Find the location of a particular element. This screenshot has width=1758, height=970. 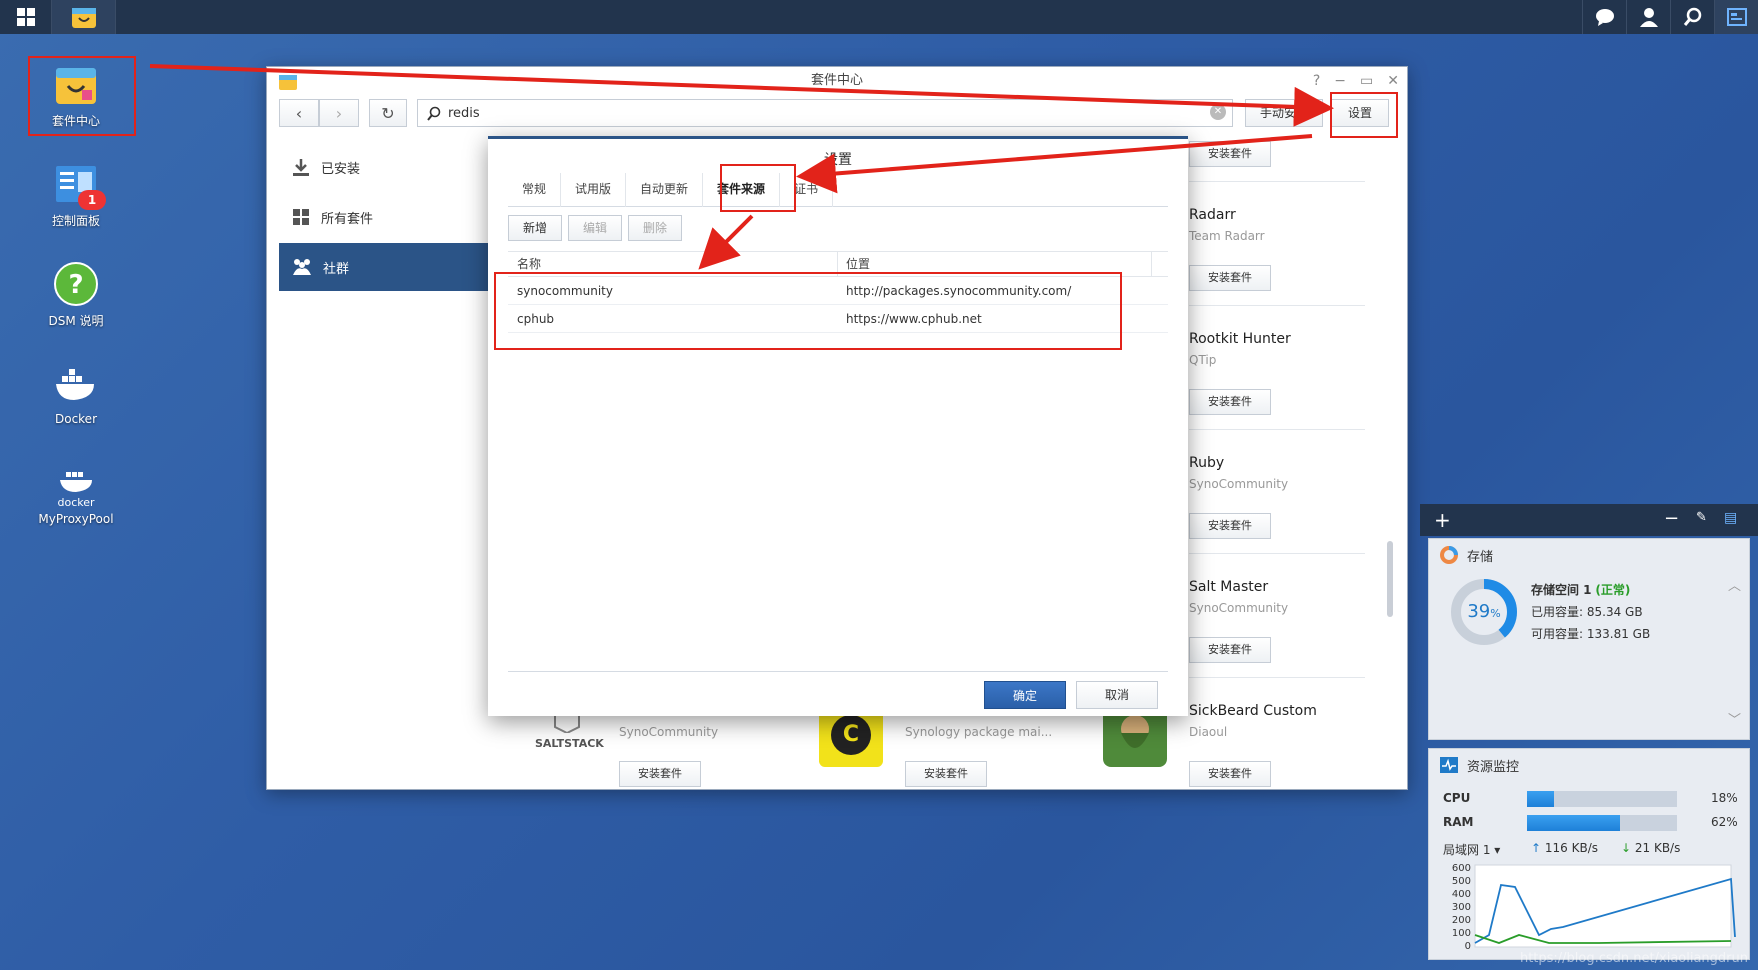

user-icon is located at coordinates (1648, 17).